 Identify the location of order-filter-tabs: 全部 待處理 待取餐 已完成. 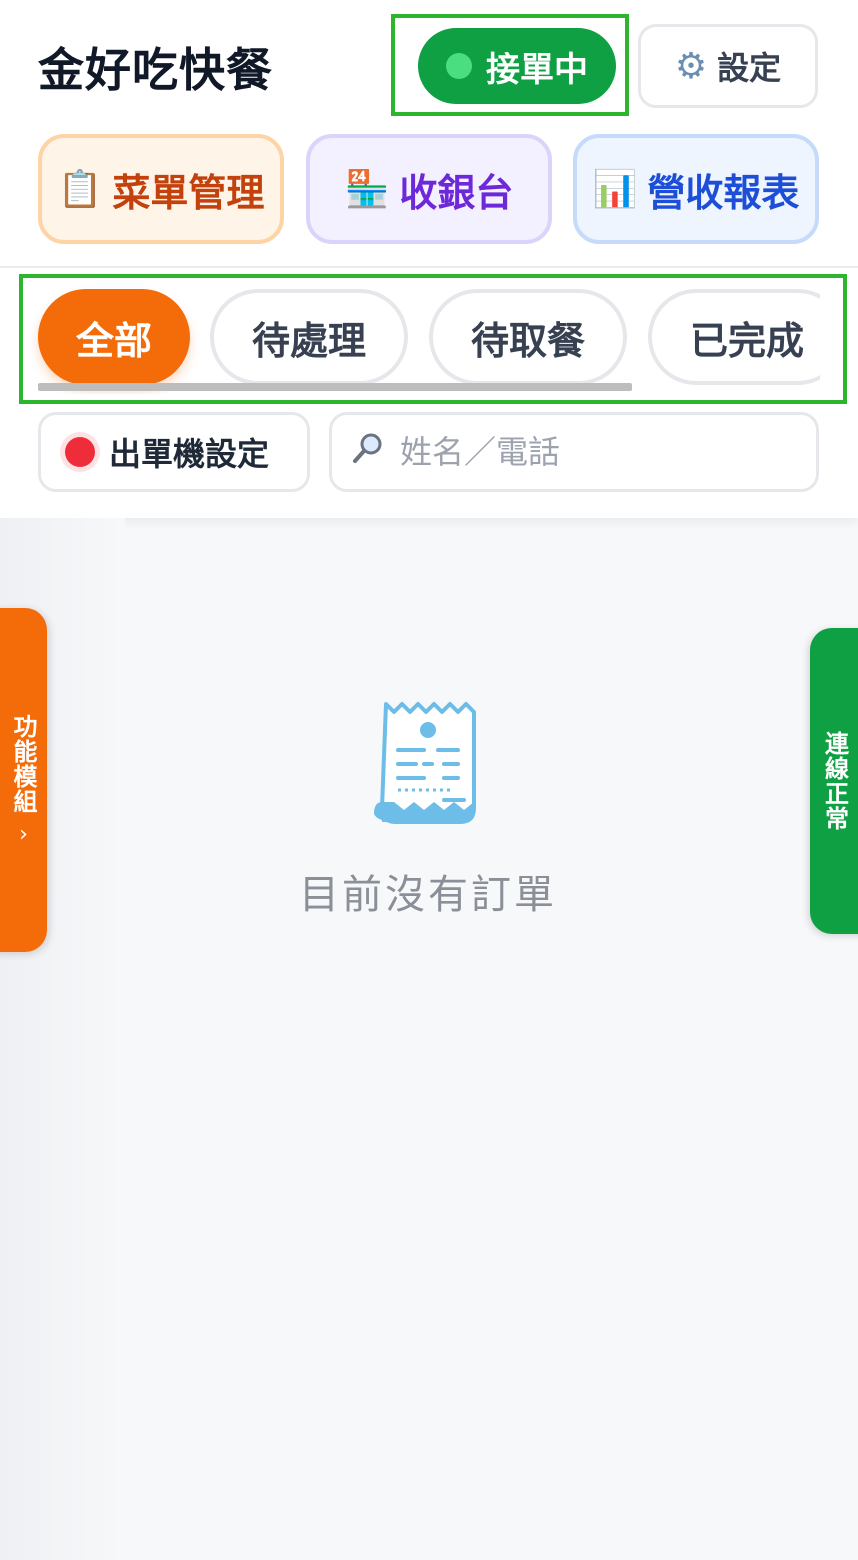
(422, 337).